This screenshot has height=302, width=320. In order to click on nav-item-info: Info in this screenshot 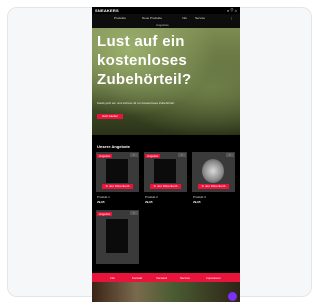, I will do `click(184, 18)`.